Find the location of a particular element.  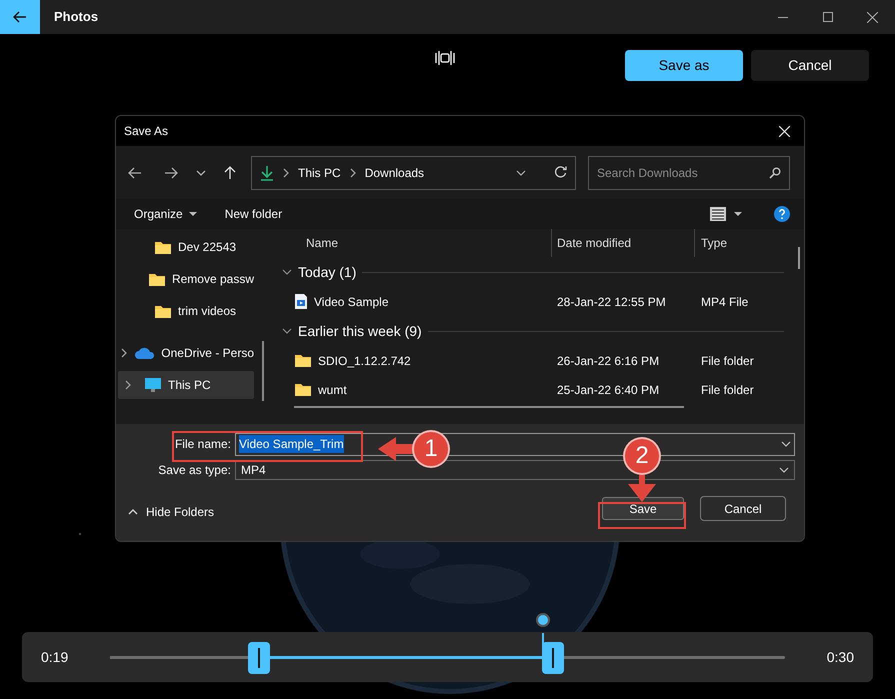

sidebar-item: This PC is located at coordinates (186, 385).